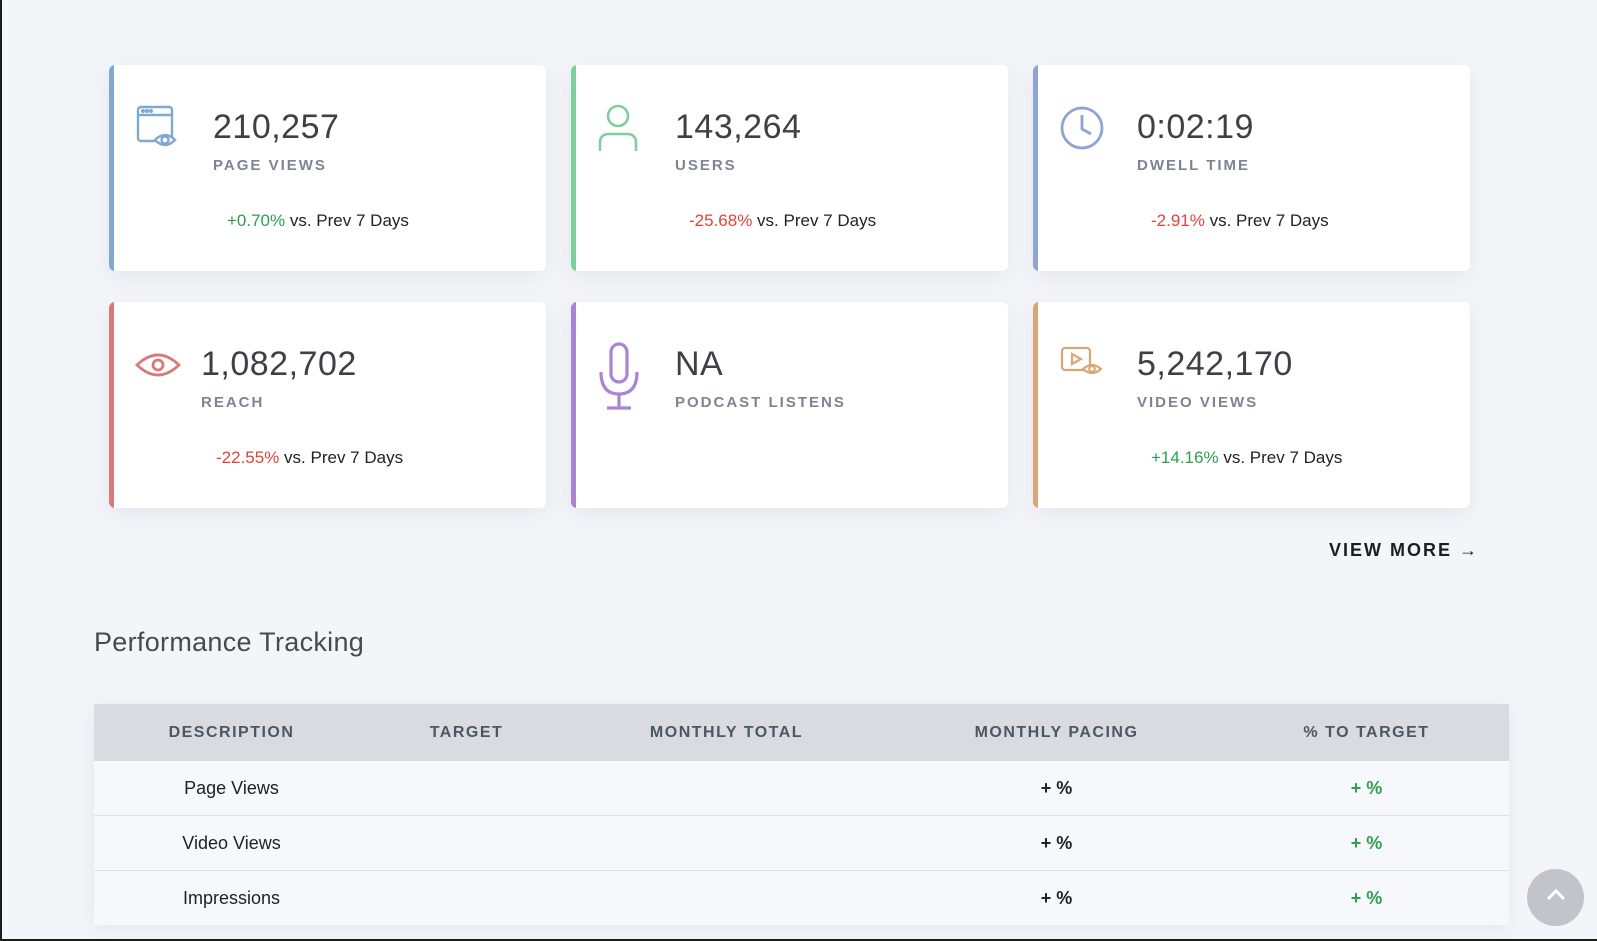 Image resolution: width=1597 pixels, height=941 pixels. What do you see at coordinates (706, 165) in the screenshot?
I see `metric-label: USERS` at bounding box center [706, 165].